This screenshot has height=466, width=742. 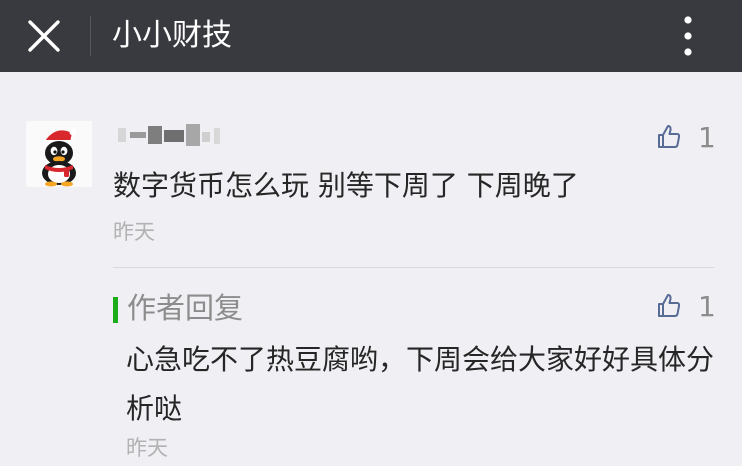 I want to click on avatar, so click(x=59, y=154).